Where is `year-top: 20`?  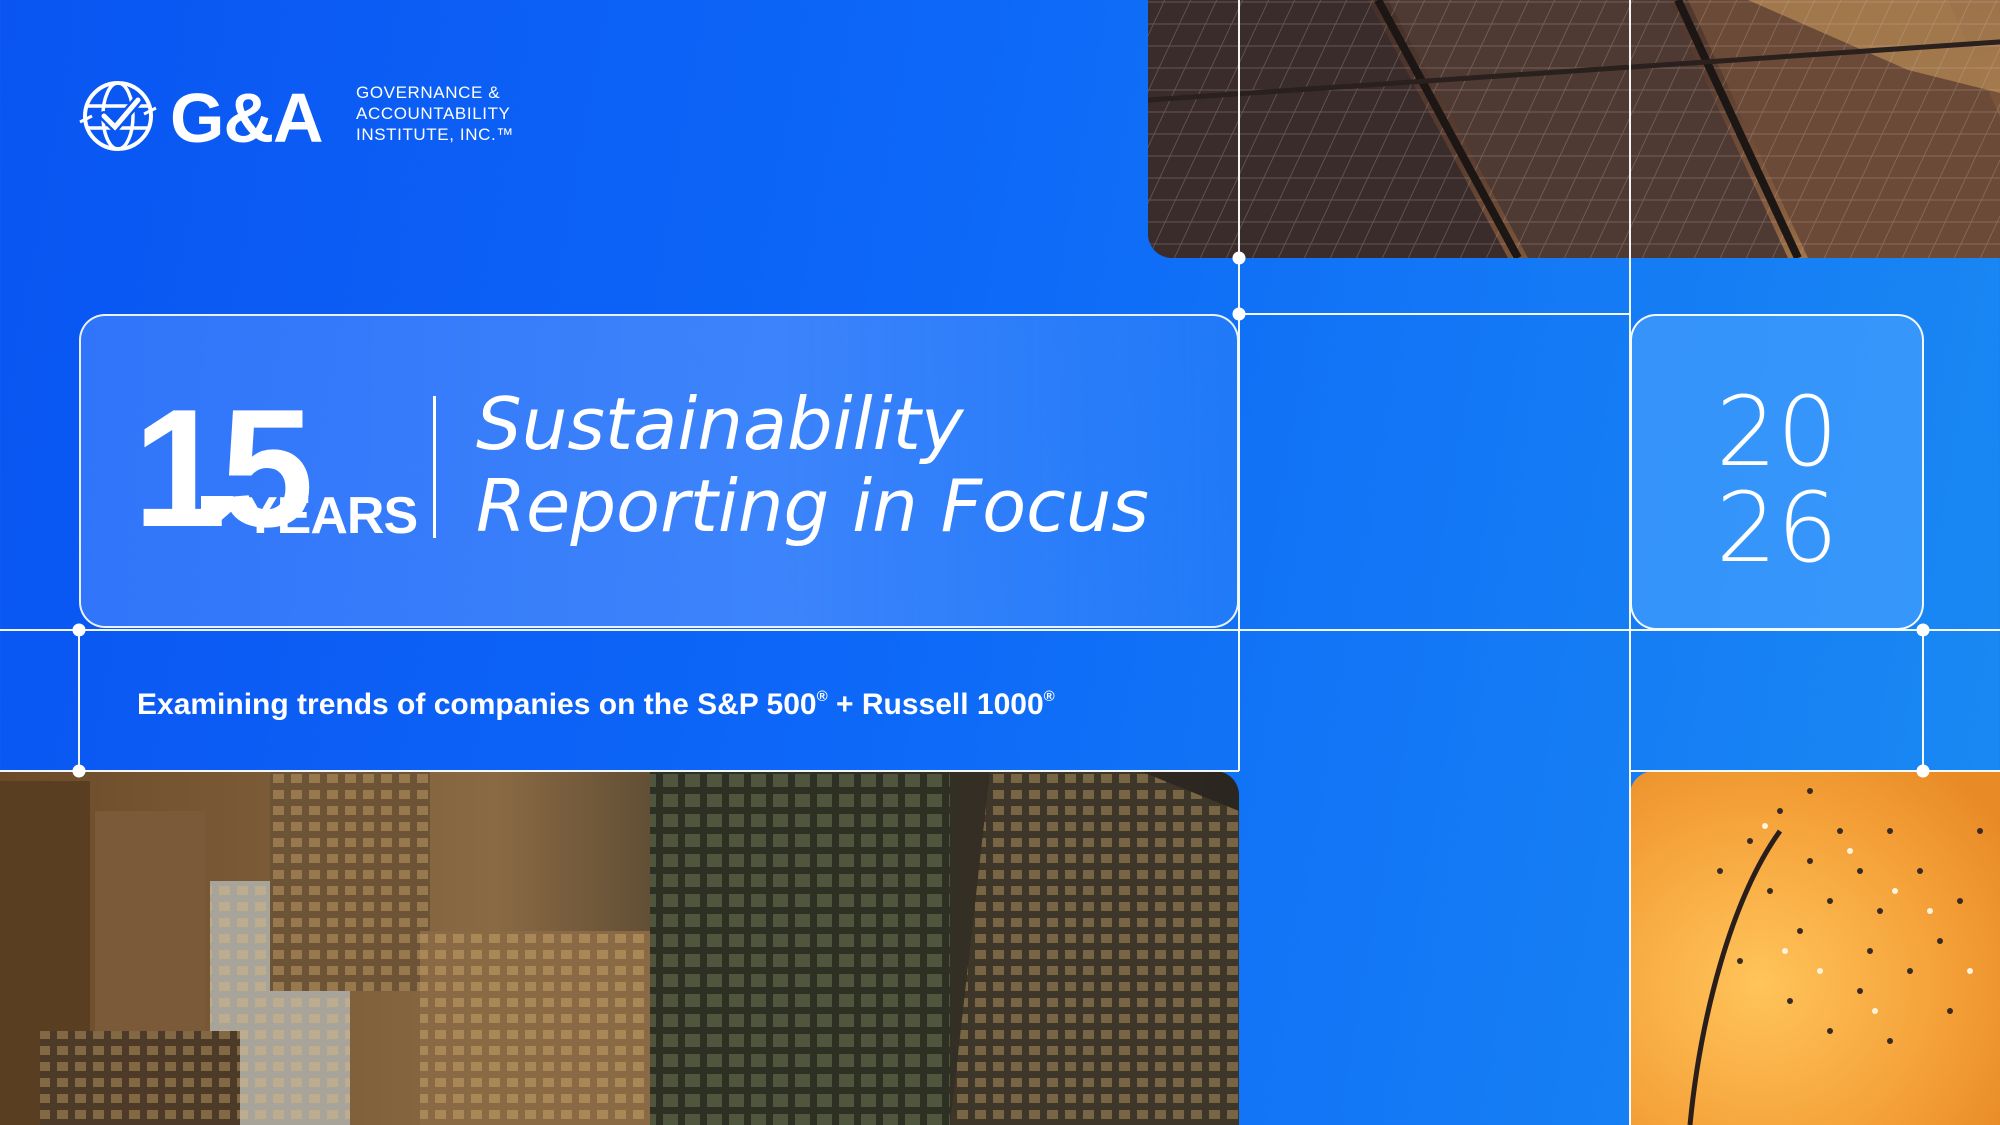
year-top: 20 is located at coordinates (1777, 432).